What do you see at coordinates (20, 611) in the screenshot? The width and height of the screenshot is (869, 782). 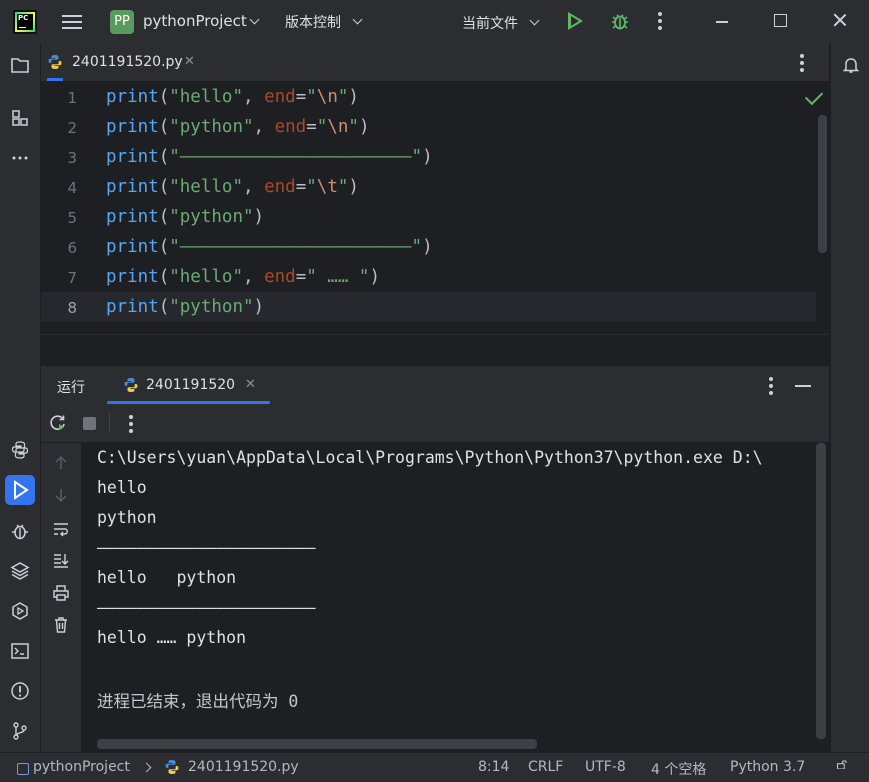 I see `services-icon` at bounding box center [20, 611].